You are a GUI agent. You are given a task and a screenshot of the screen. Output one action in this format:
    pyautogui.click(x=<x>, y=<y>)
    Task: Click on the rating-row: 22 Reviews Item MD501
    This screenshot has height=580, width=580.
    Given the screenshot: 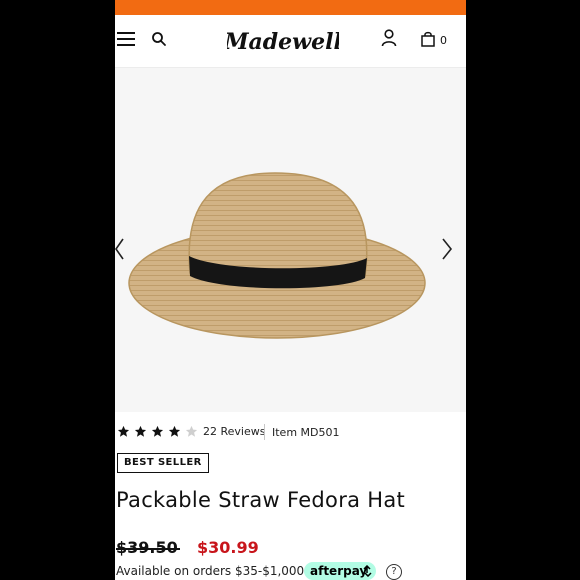 What is the action you would take?
    pyautogui.click(x=290, y=433)
    